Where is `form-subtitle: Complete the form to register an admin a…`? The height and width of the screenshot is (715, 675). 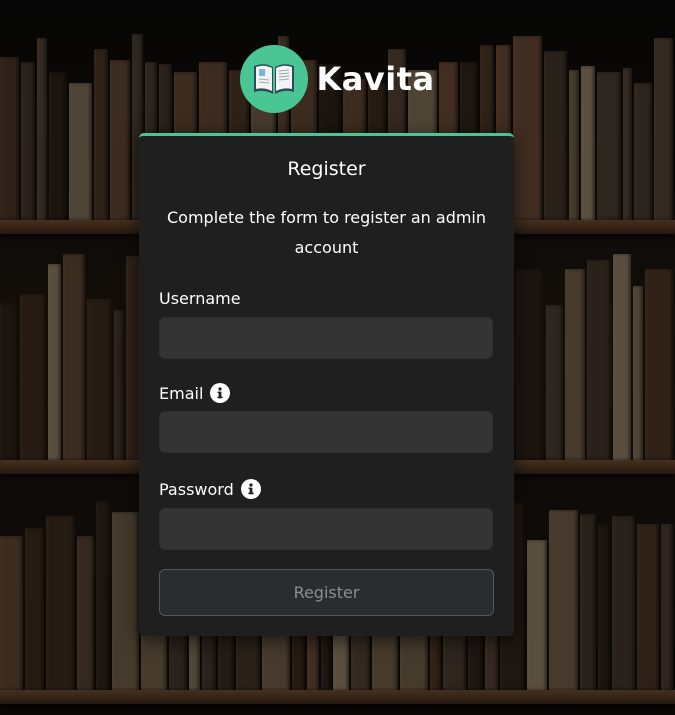 form-subtitle: Complete the form to register an admin a… is located at coordinates (326, 232).